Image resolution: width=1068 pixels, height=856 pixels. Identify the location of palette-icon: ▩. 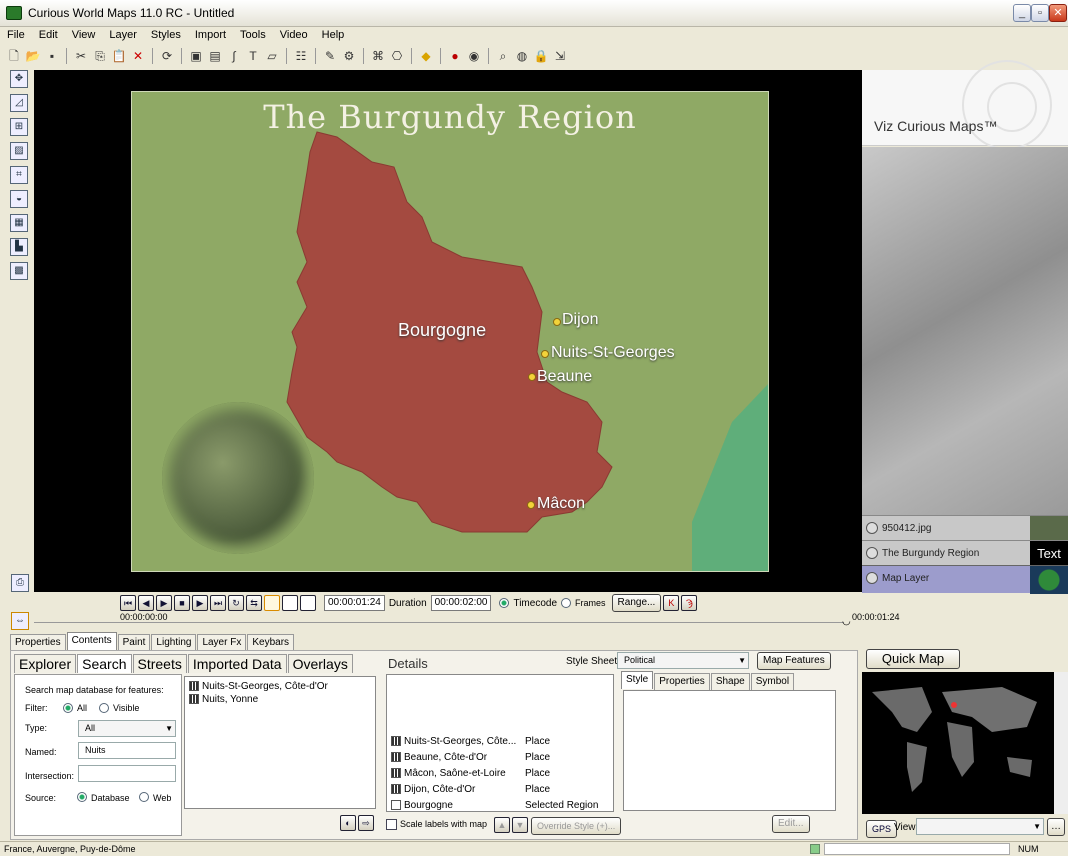
(19, 271).